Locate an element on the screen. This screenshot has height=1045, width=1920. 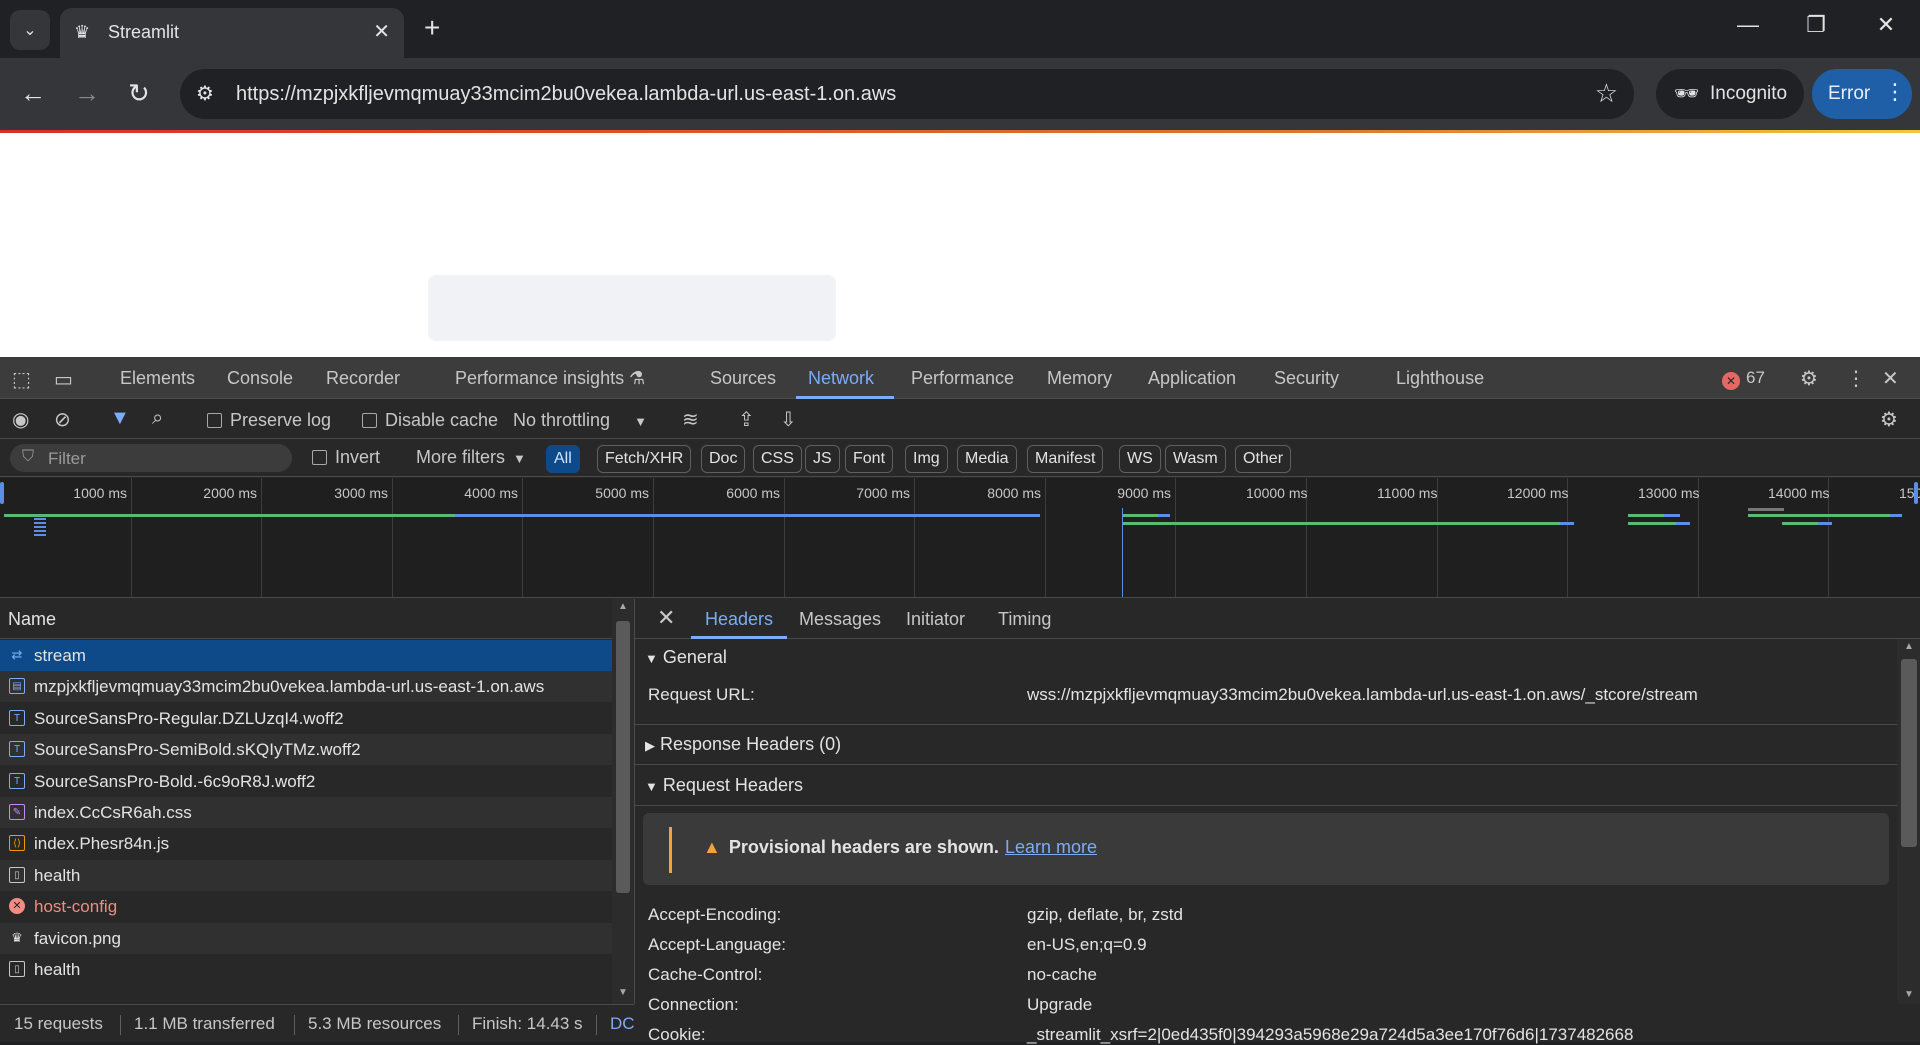
search-icon: ⌕ is located at coordinates (157, 418).